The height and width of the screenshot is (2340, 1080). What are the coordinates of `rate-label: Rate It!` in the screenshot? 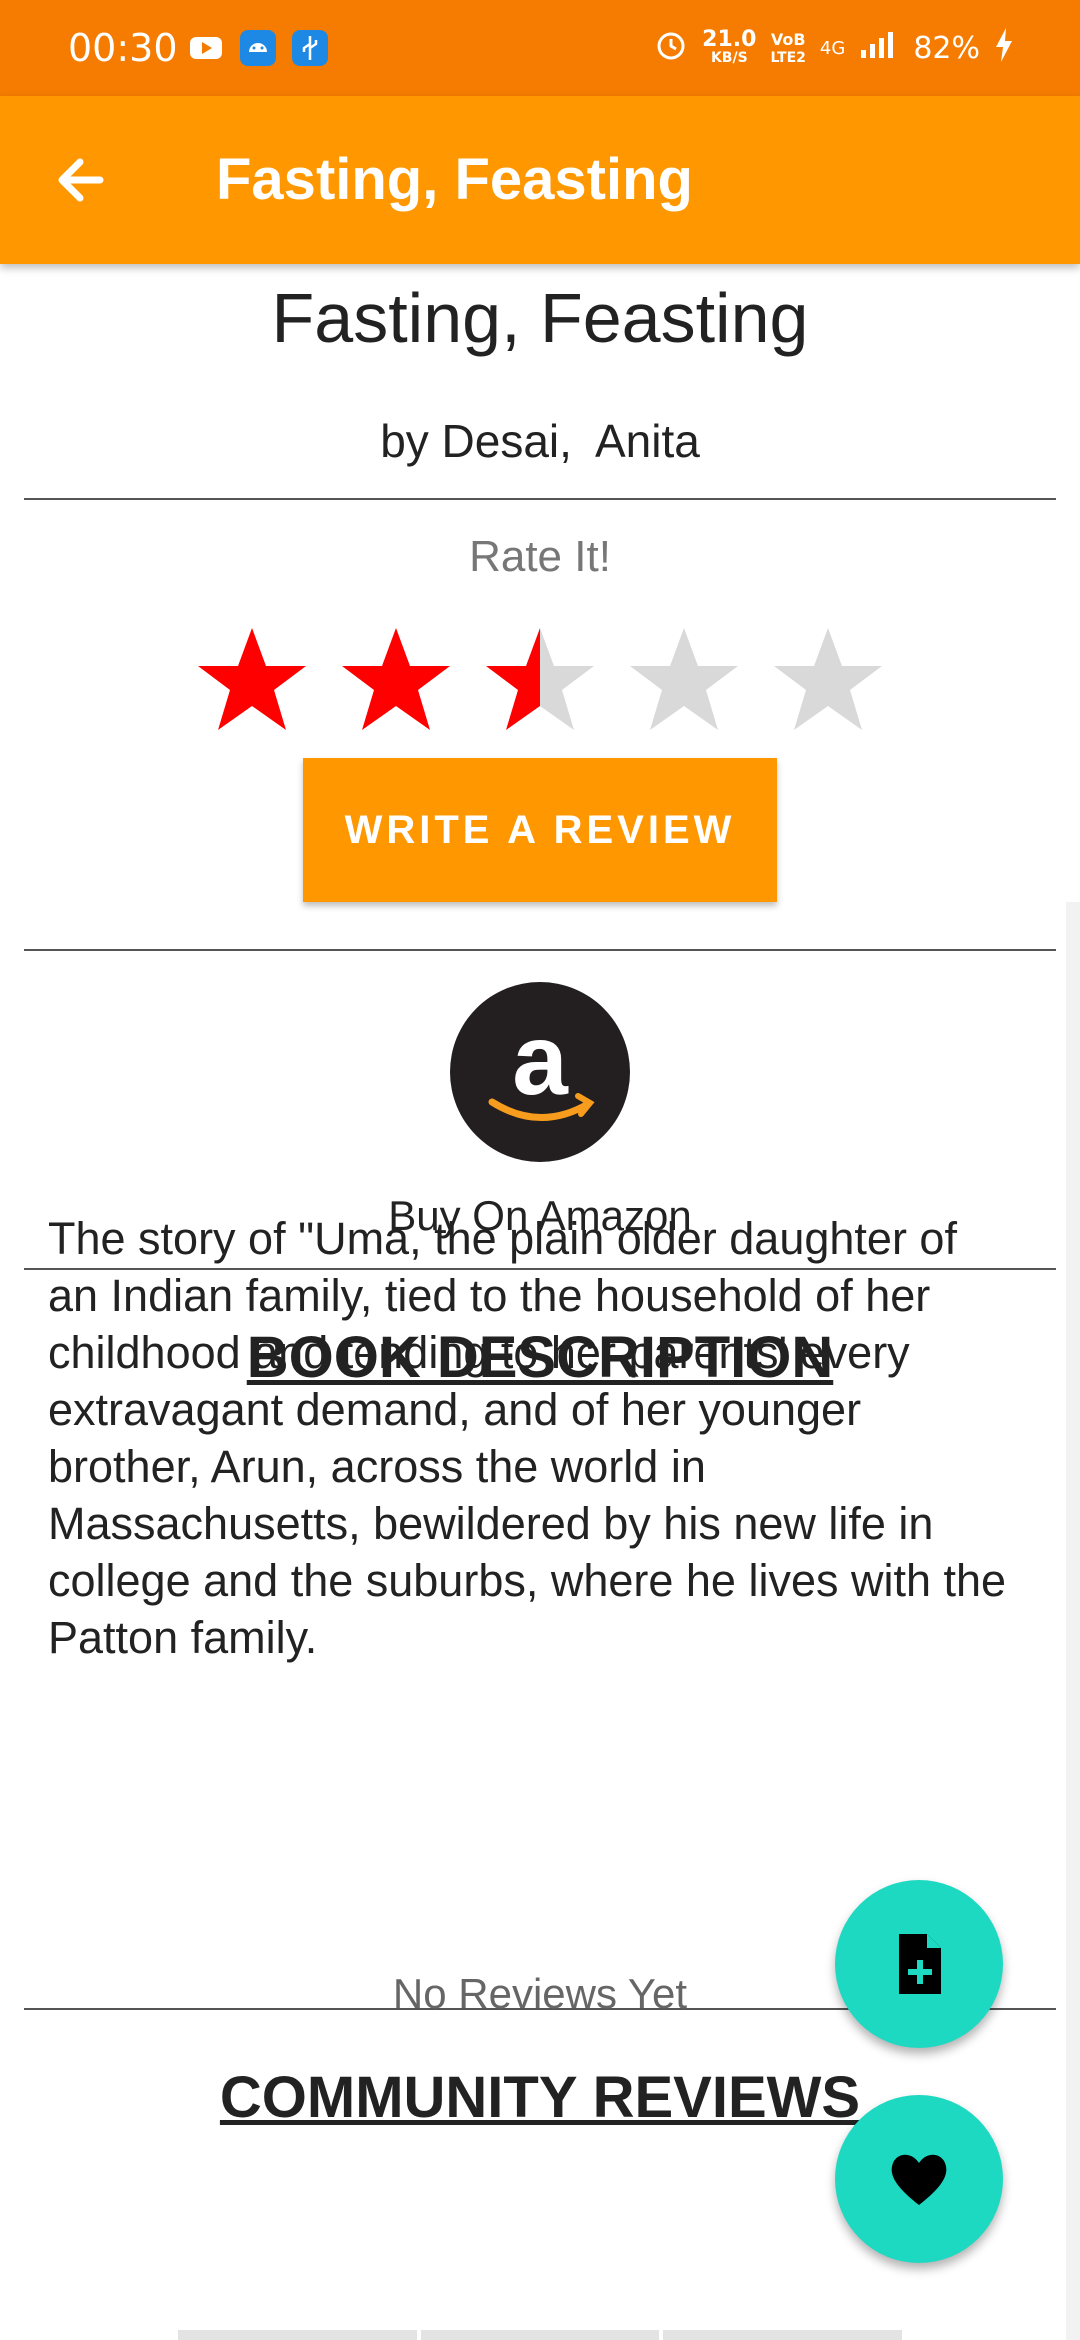 It's located at (540, 556).